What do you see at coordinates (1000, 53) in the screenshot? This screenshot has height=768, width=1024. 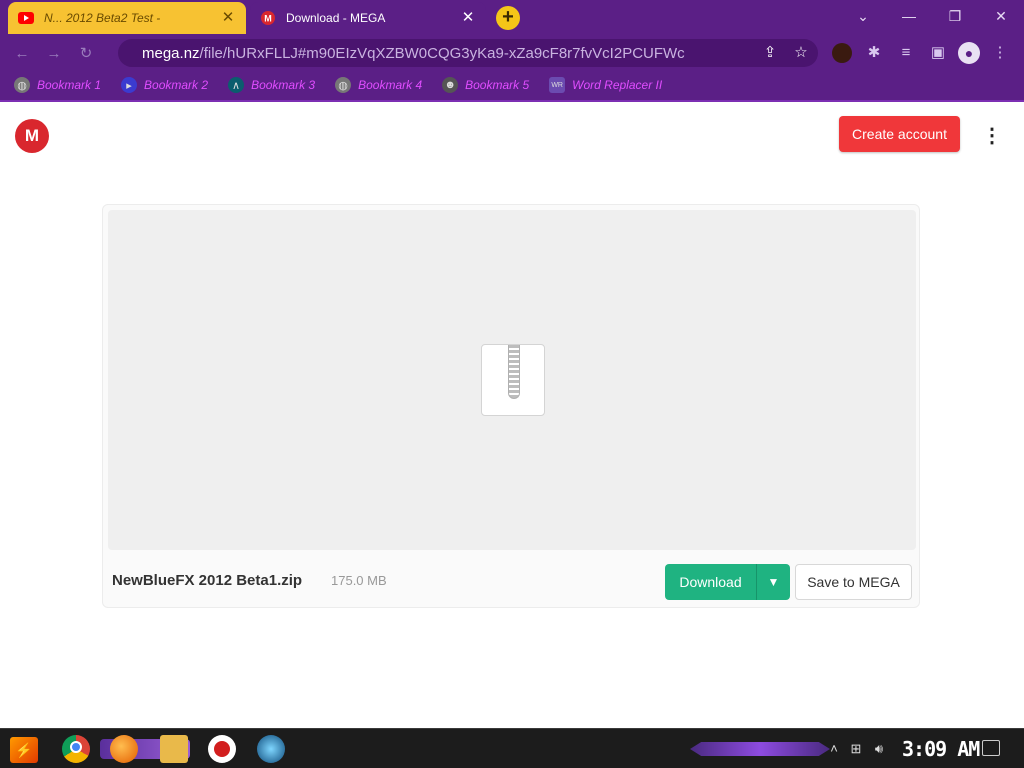 I see `menu-icon: ⋮` at bounding box center [1000, 53].